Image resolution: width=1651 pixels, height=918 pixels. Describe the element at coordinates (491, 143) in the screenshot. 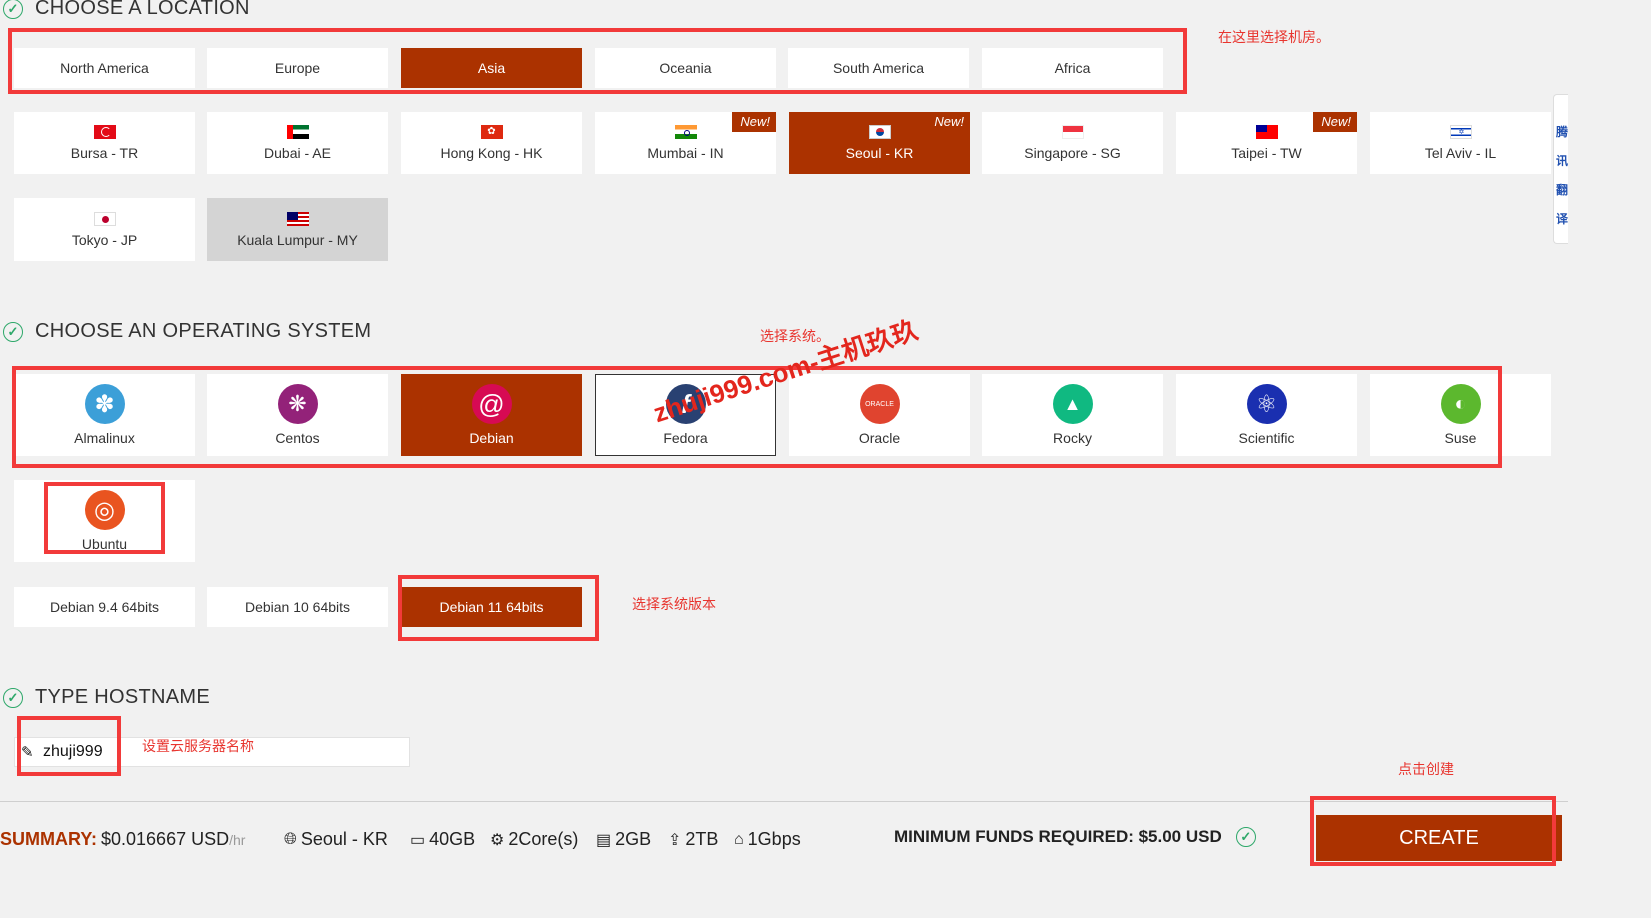

I see `location-card-hong-kong: ✿ Hong Kong - HK` at that location.